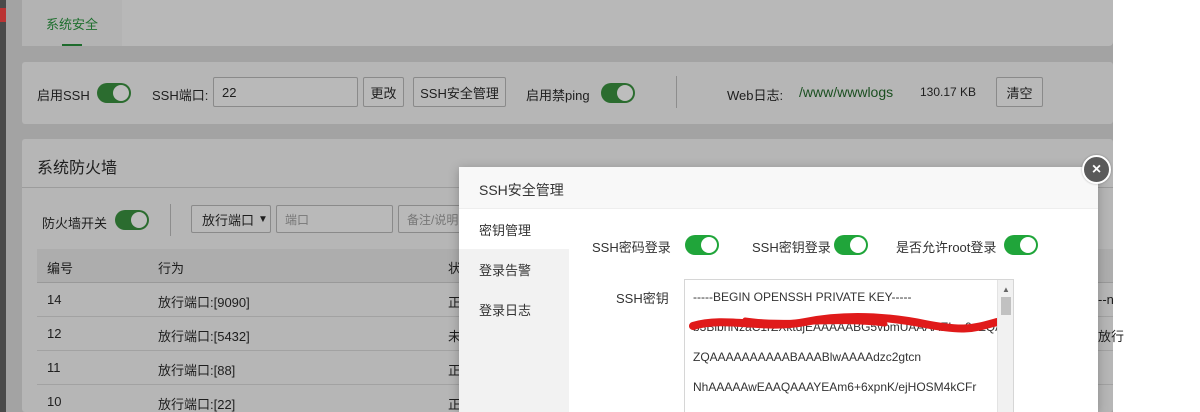  What do you see at coordinates (114, 93) in the screenshot?
I see `enable-ssh-toggle` at bounding box center [114, 93].